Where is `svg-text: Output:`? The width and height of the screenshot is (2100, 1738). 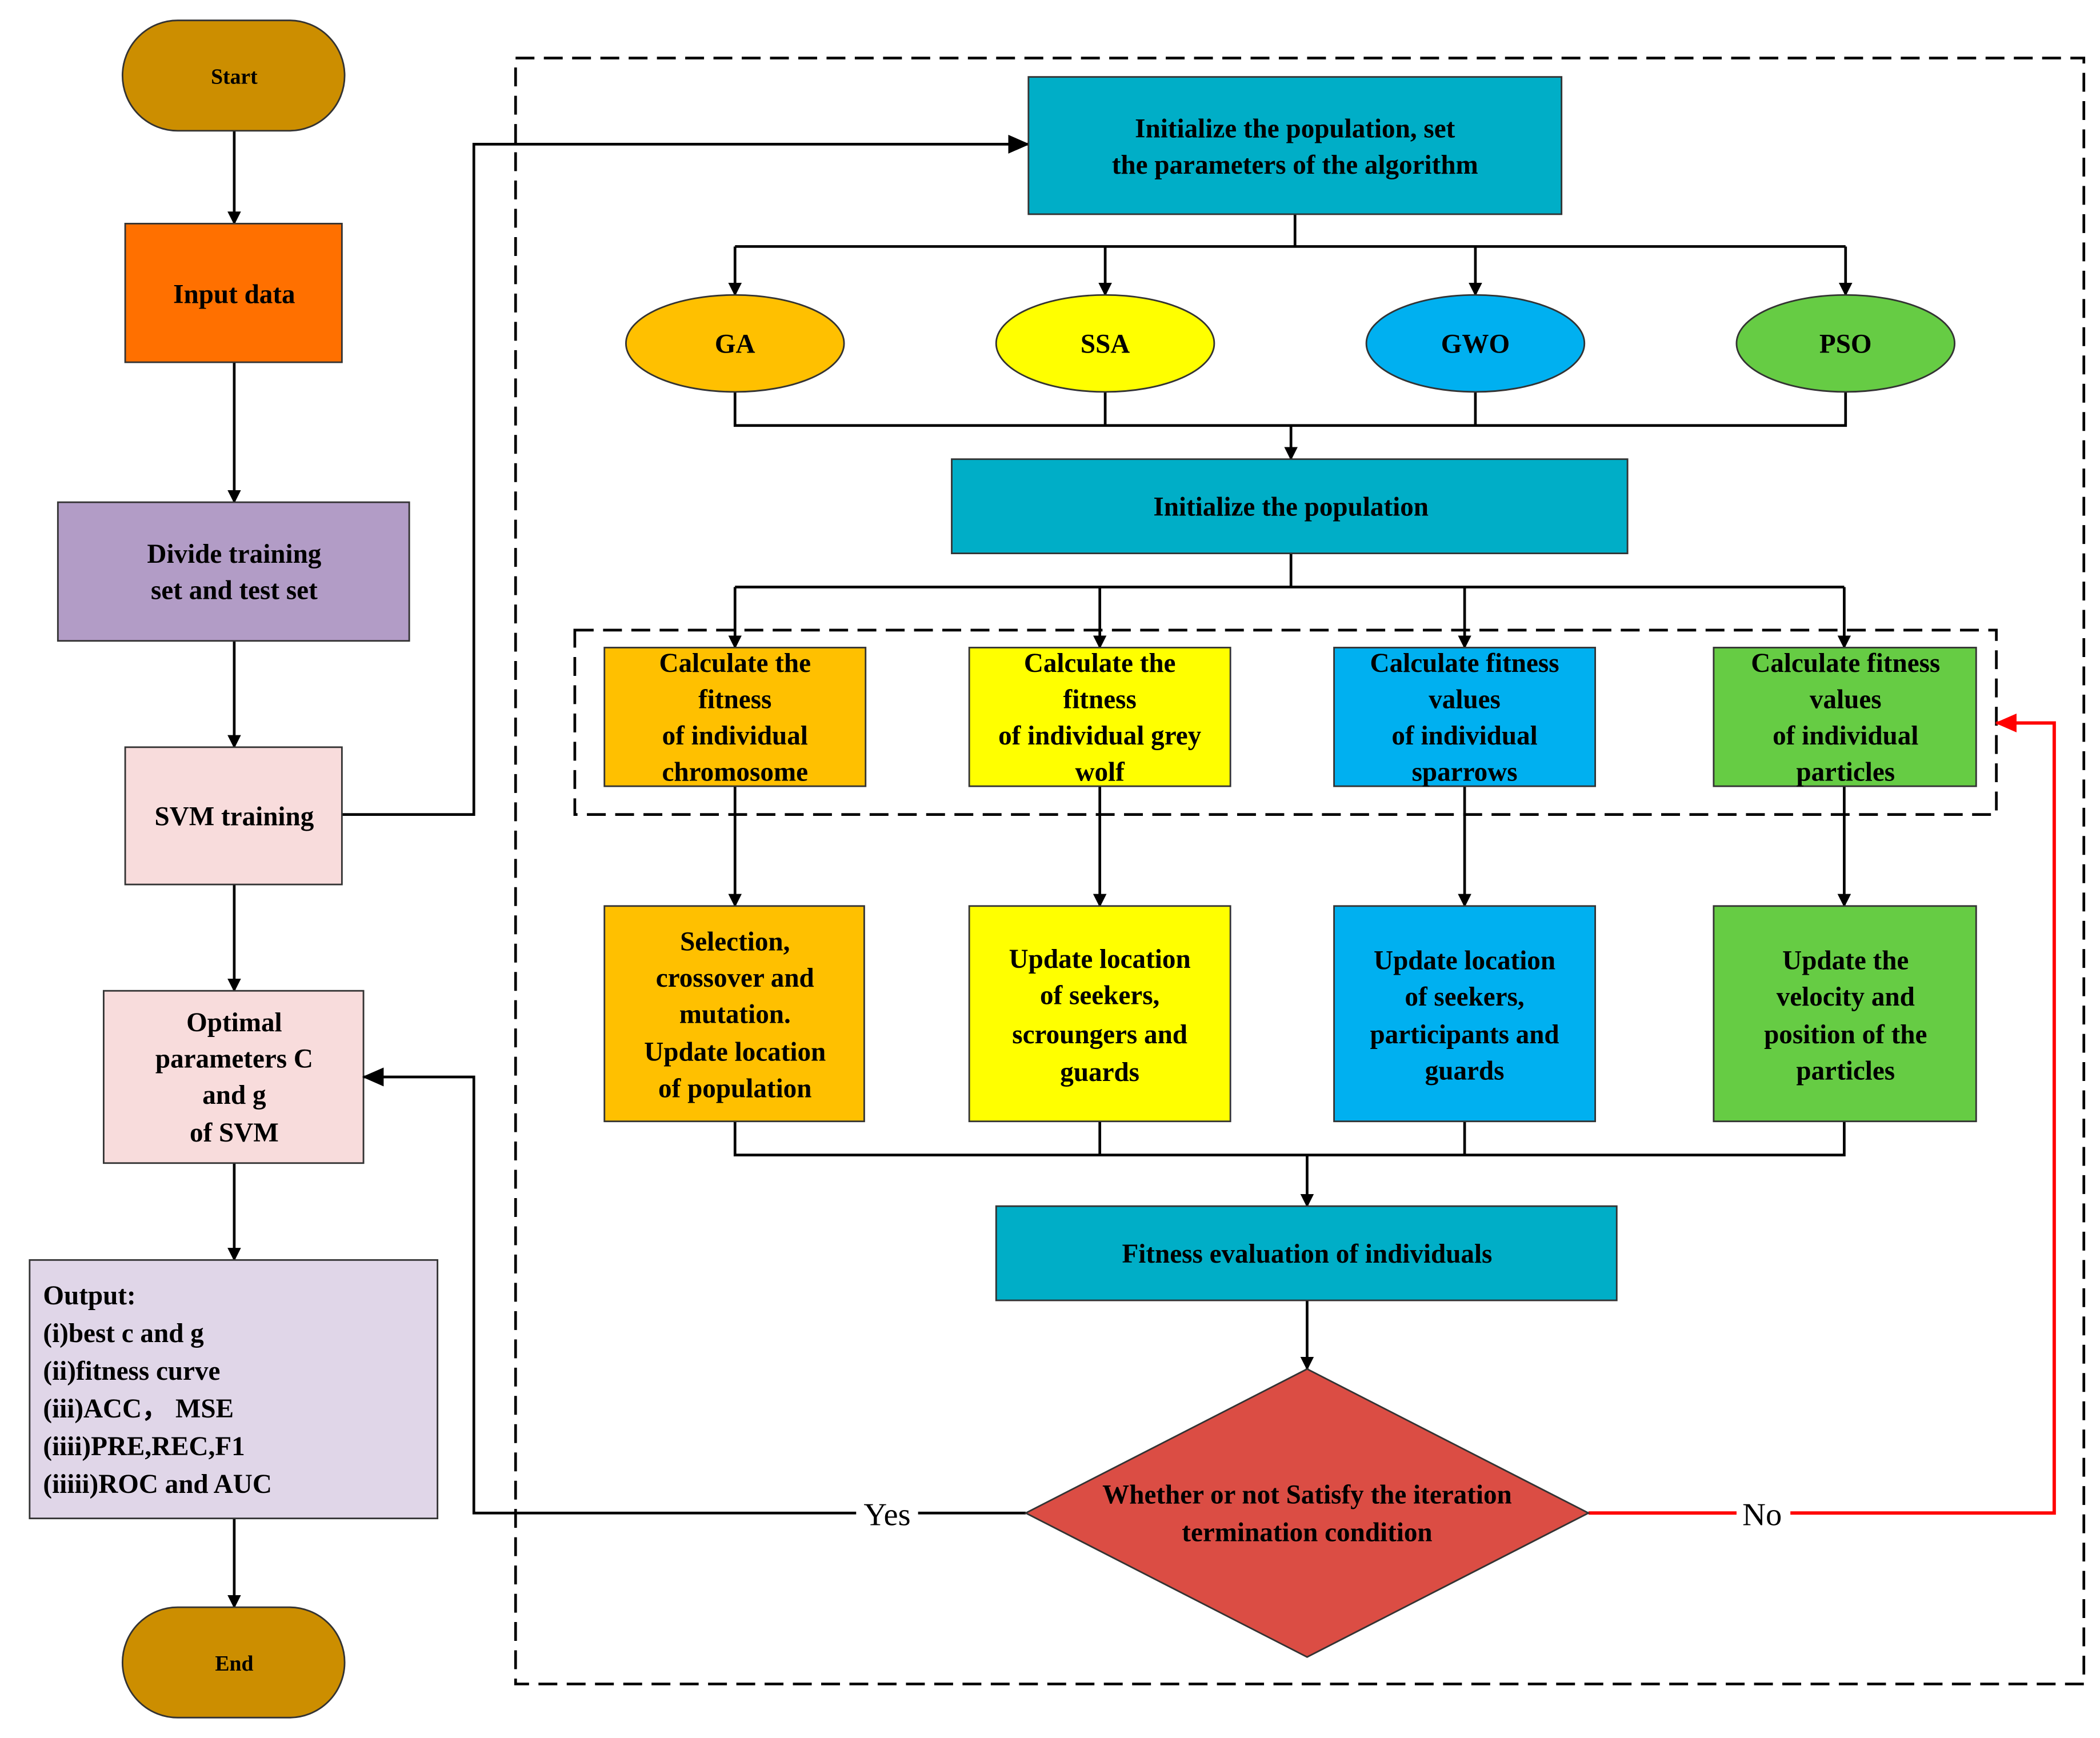 svg-text: Output: is located at coordinates (89, 1296).